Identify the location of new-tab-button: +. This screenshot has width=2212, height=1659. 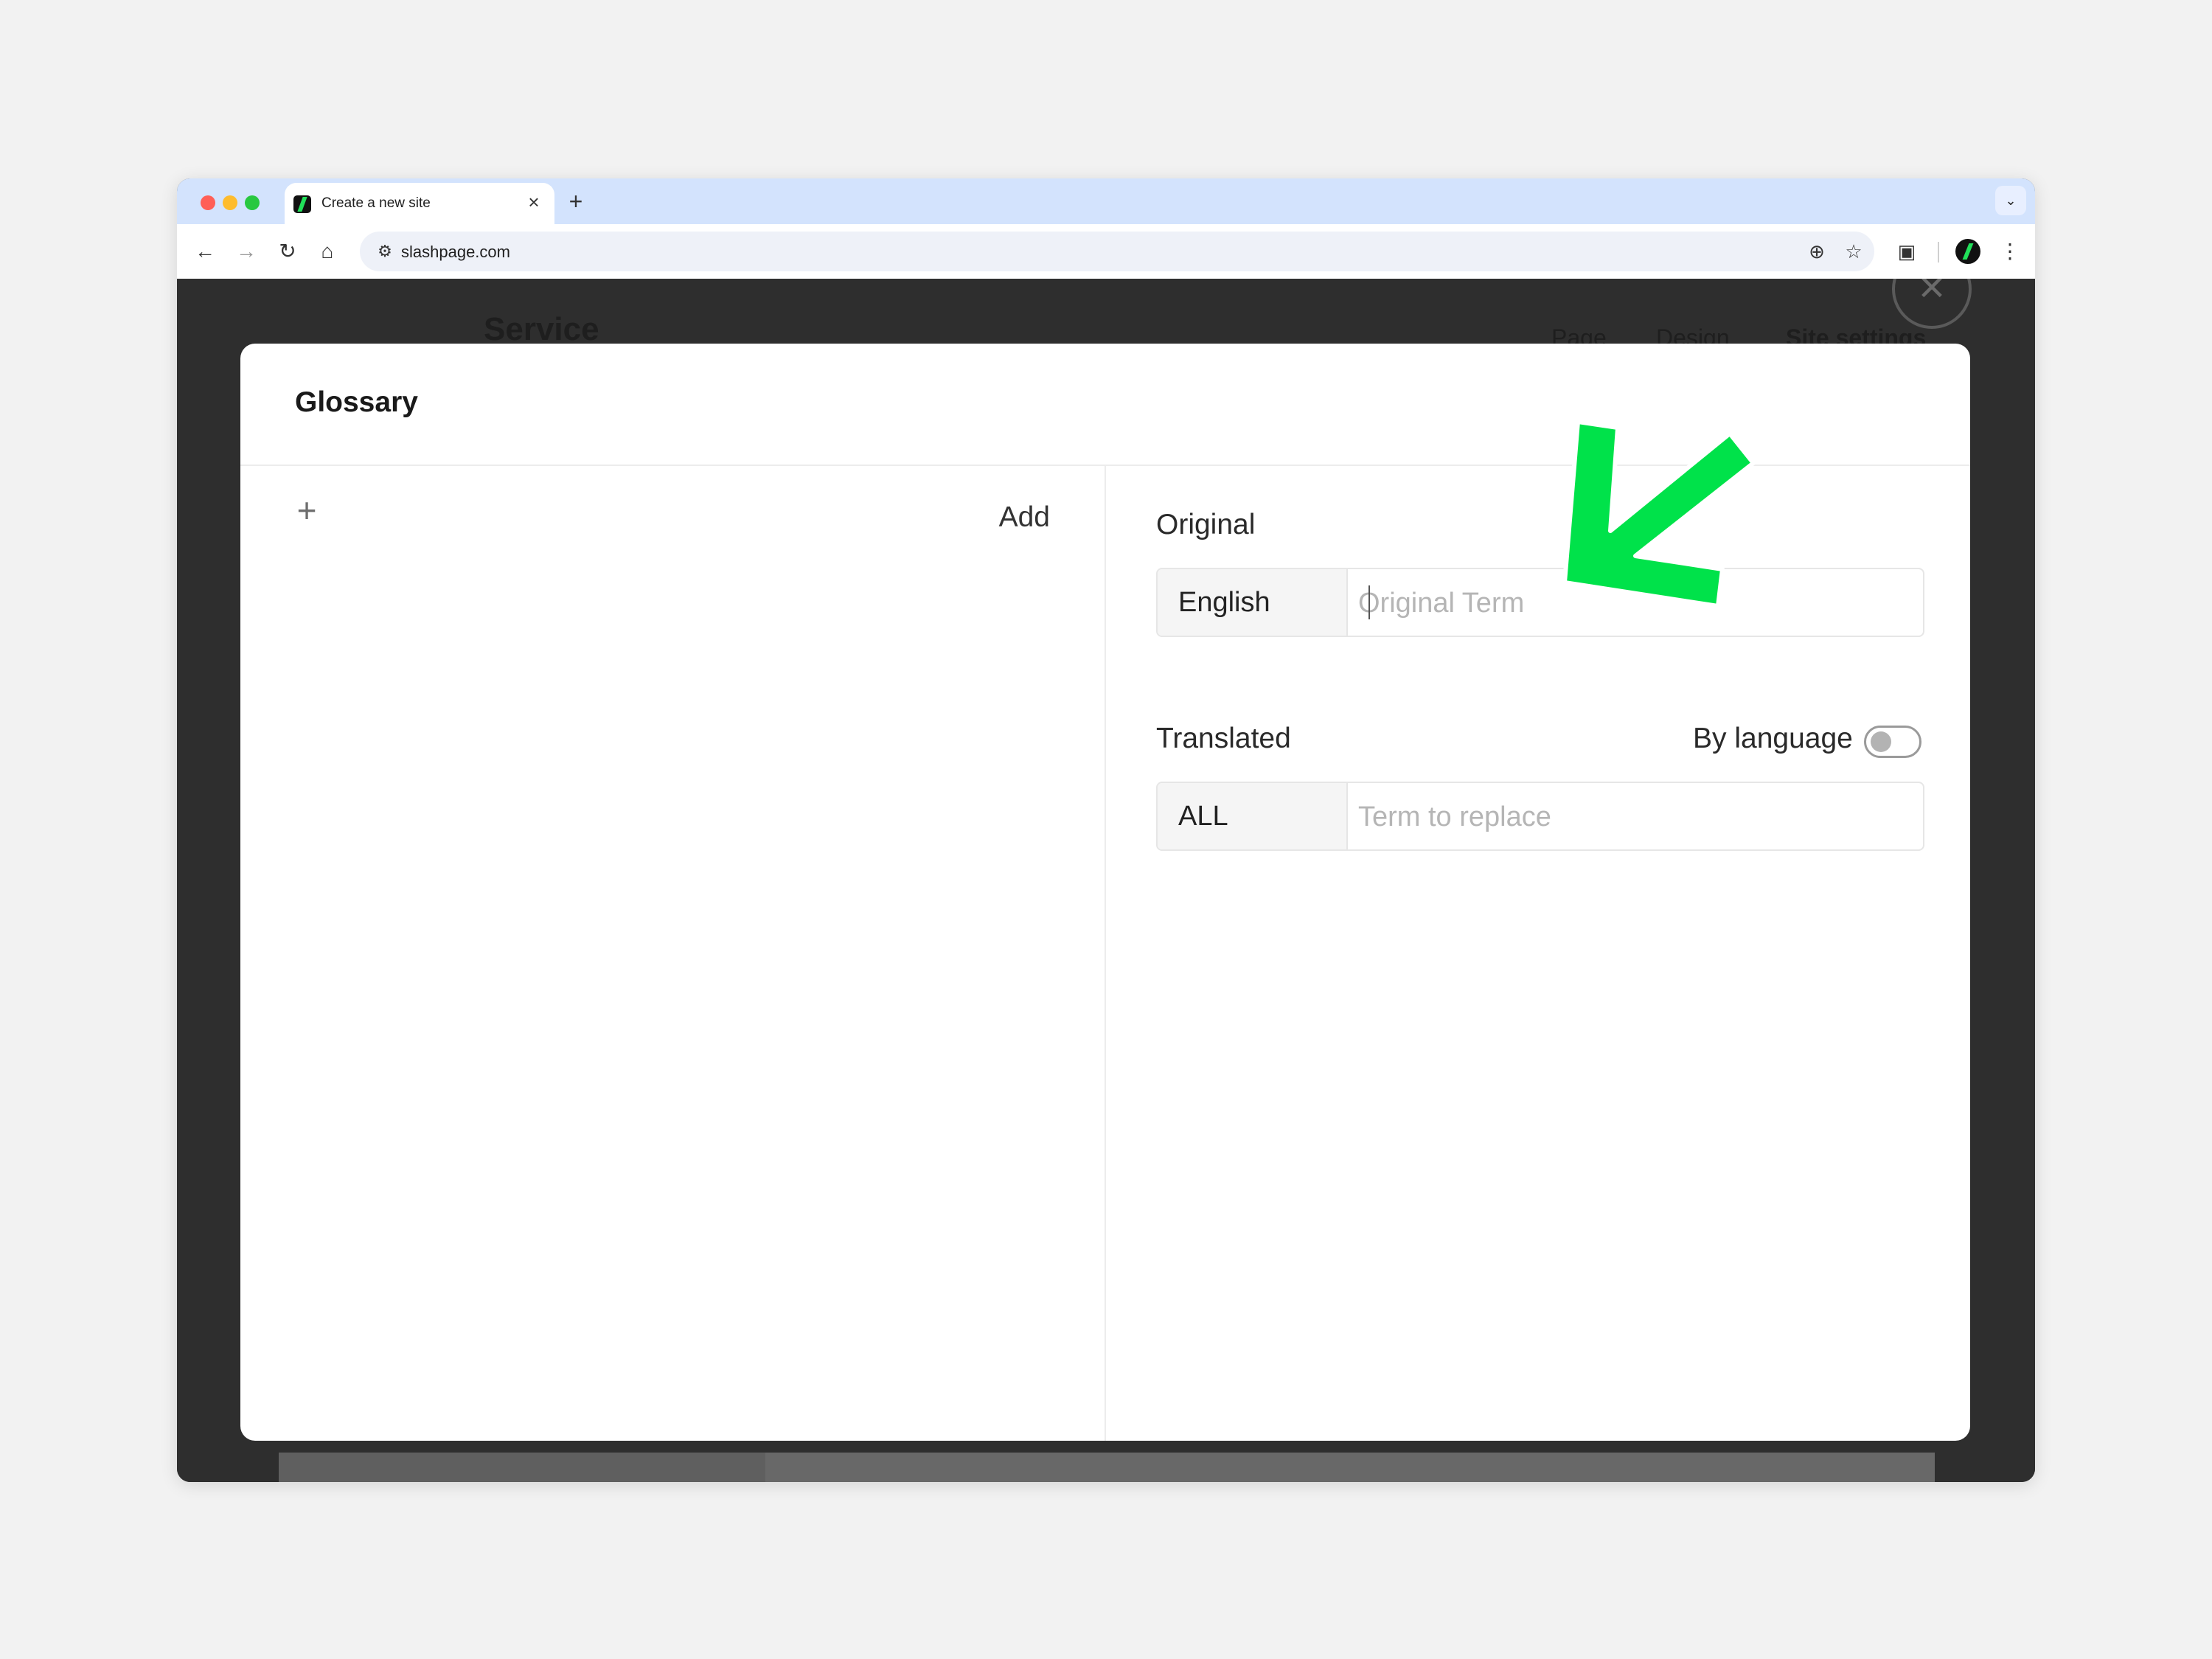
(575, 201).